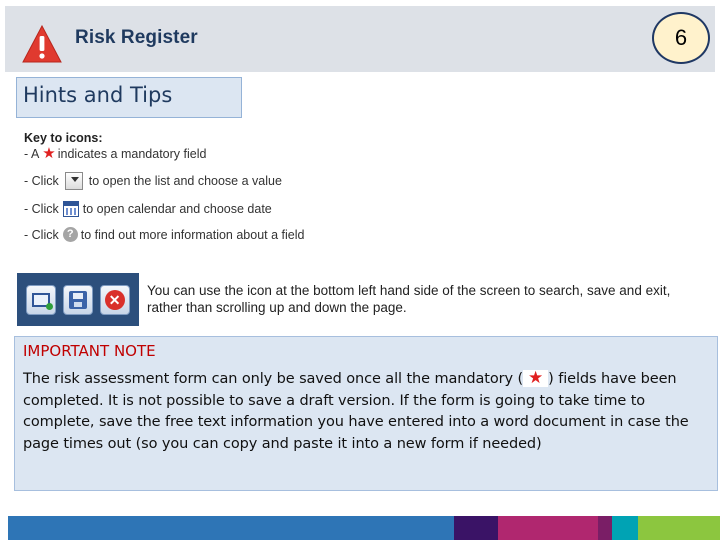 The image size is (720, 540). Describe the element at coordinates (70, 209) in the screenshot. I see `calendar-icon` at that location.